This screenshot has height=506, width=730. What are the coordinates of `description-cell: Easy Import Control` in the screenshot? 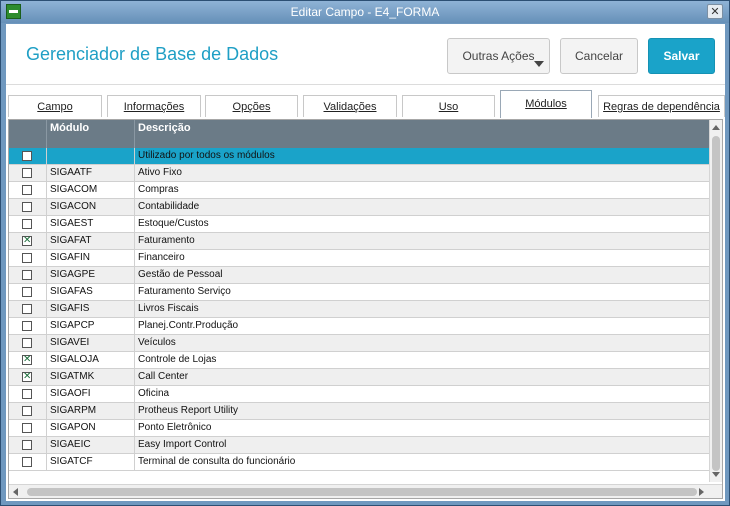 It's located at (182, 444).